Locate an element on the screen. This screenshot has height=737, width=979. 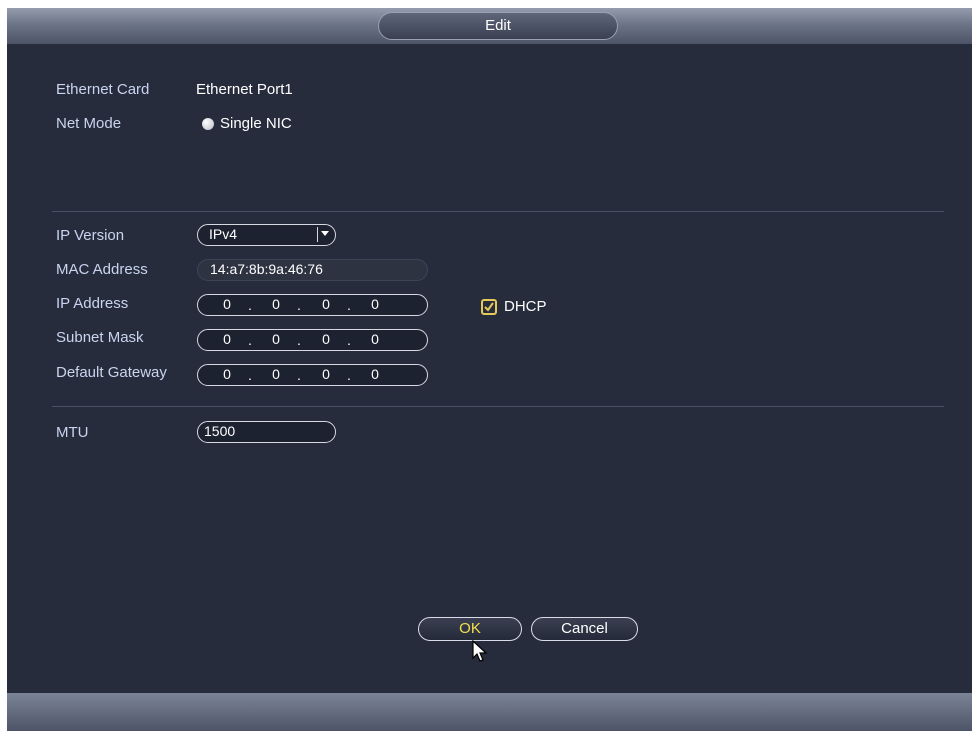
ip-version-dropdown: IPv4 is located at coordinates (266, 235).